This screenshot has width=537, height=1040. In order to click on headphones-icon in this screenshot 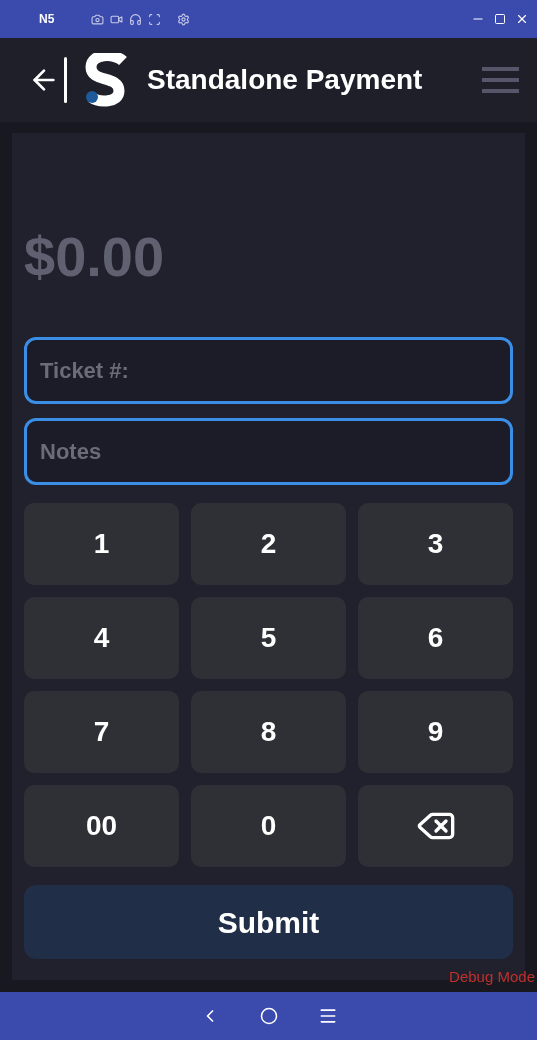, I will do `click(135, 19)`.